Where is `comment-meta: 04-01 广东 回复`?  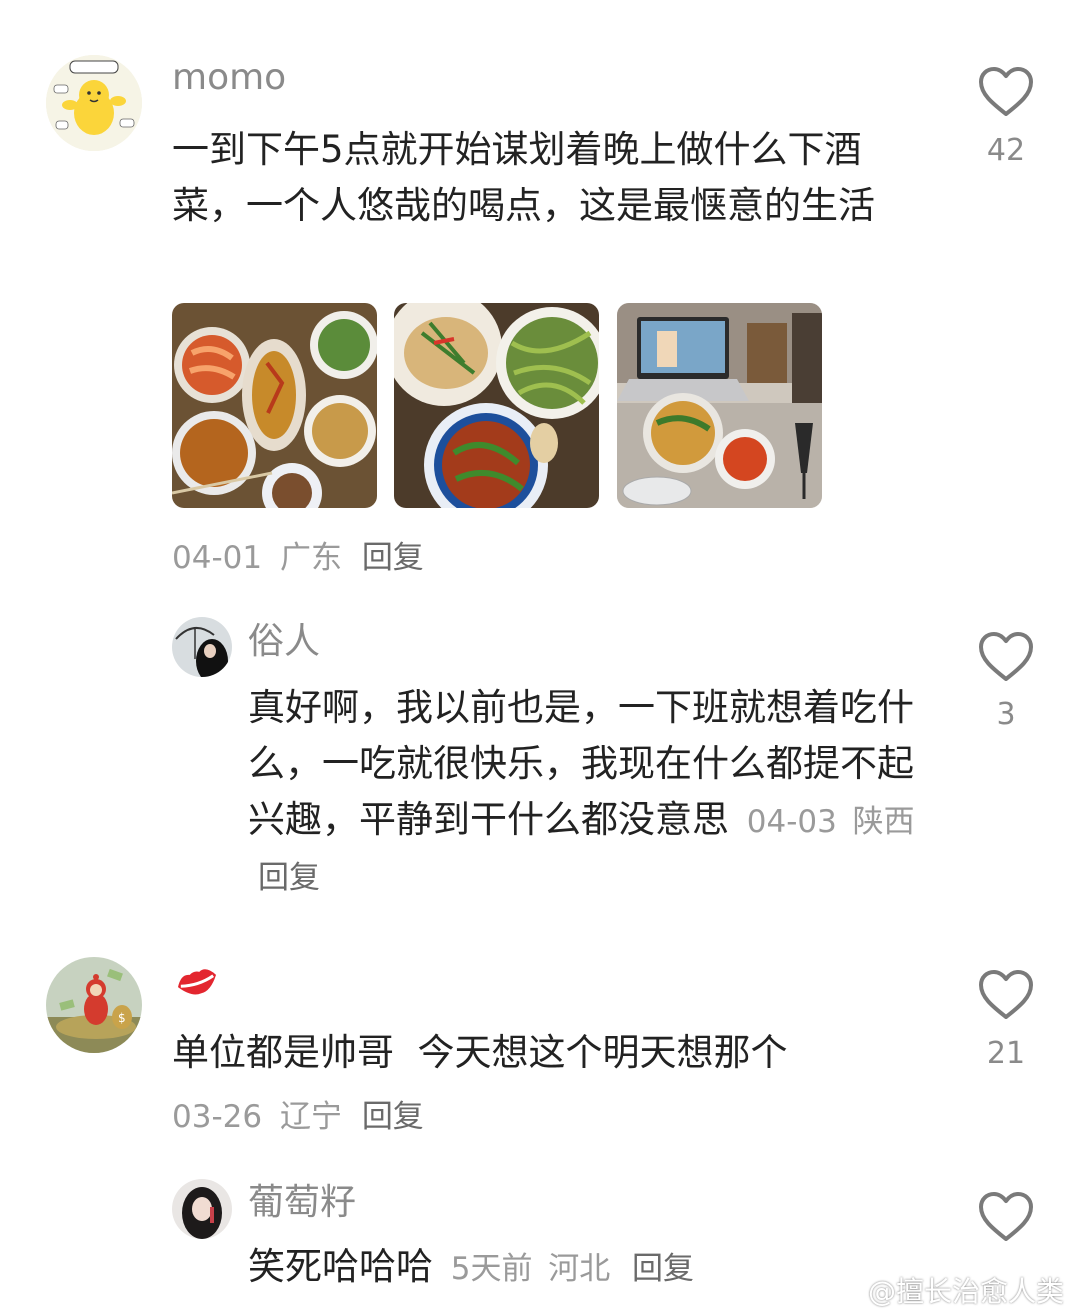
comment-meta: 04-01 广东 回复 is located at coordinates (298, 558).